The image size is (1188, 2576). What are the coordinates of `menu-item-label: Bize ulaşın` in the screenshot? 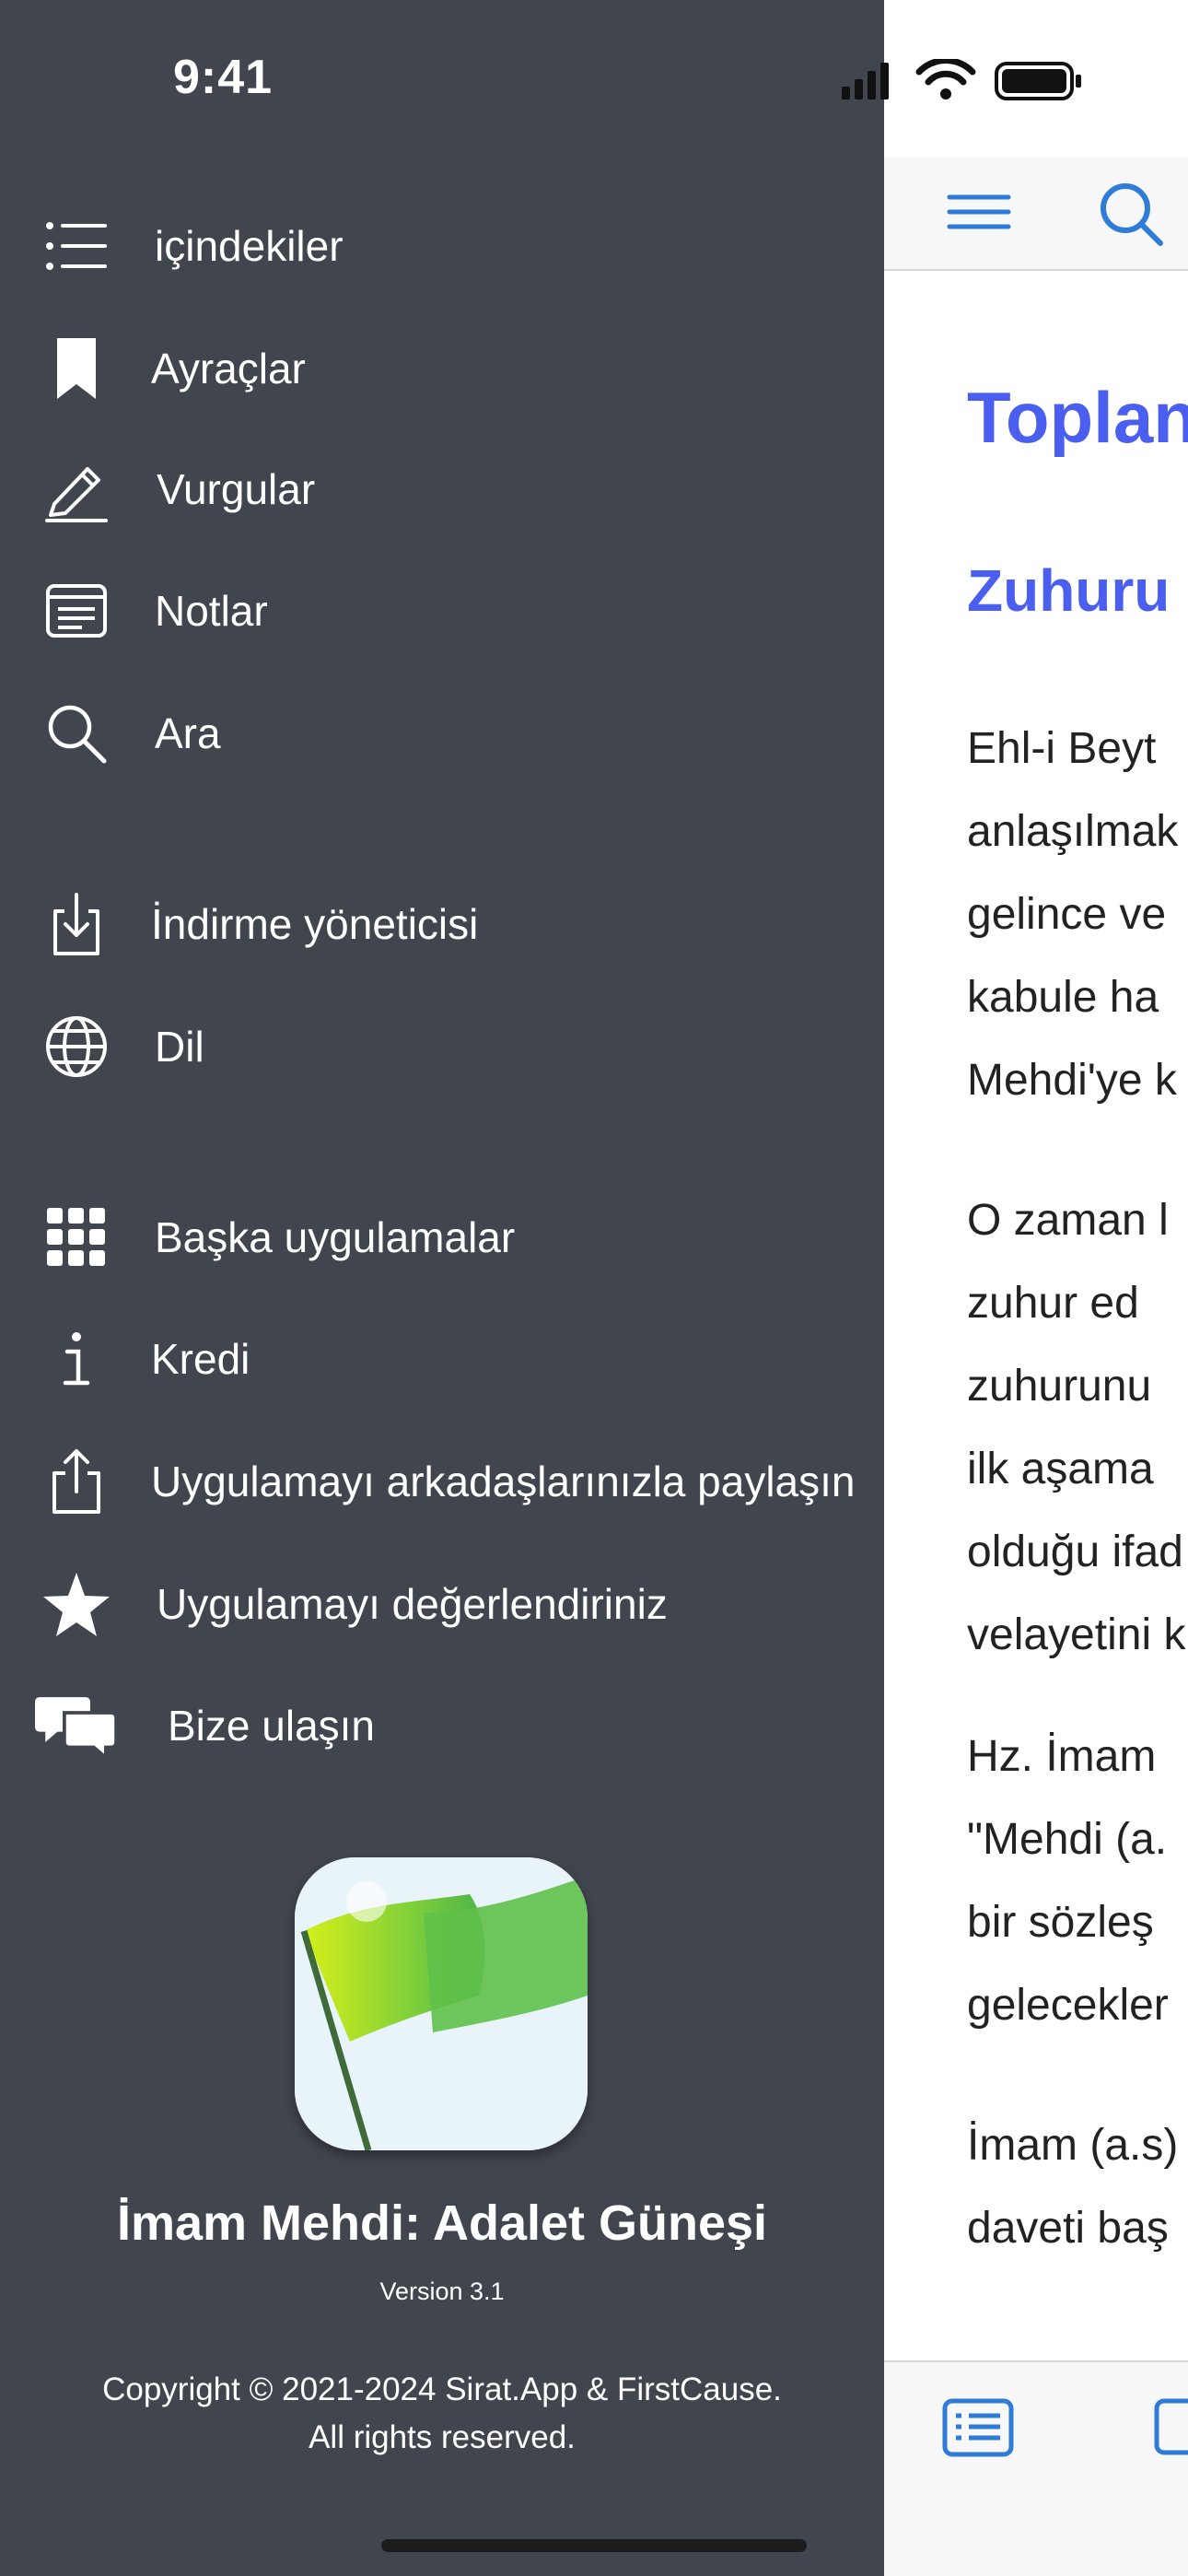 It's located at (272, 1726).